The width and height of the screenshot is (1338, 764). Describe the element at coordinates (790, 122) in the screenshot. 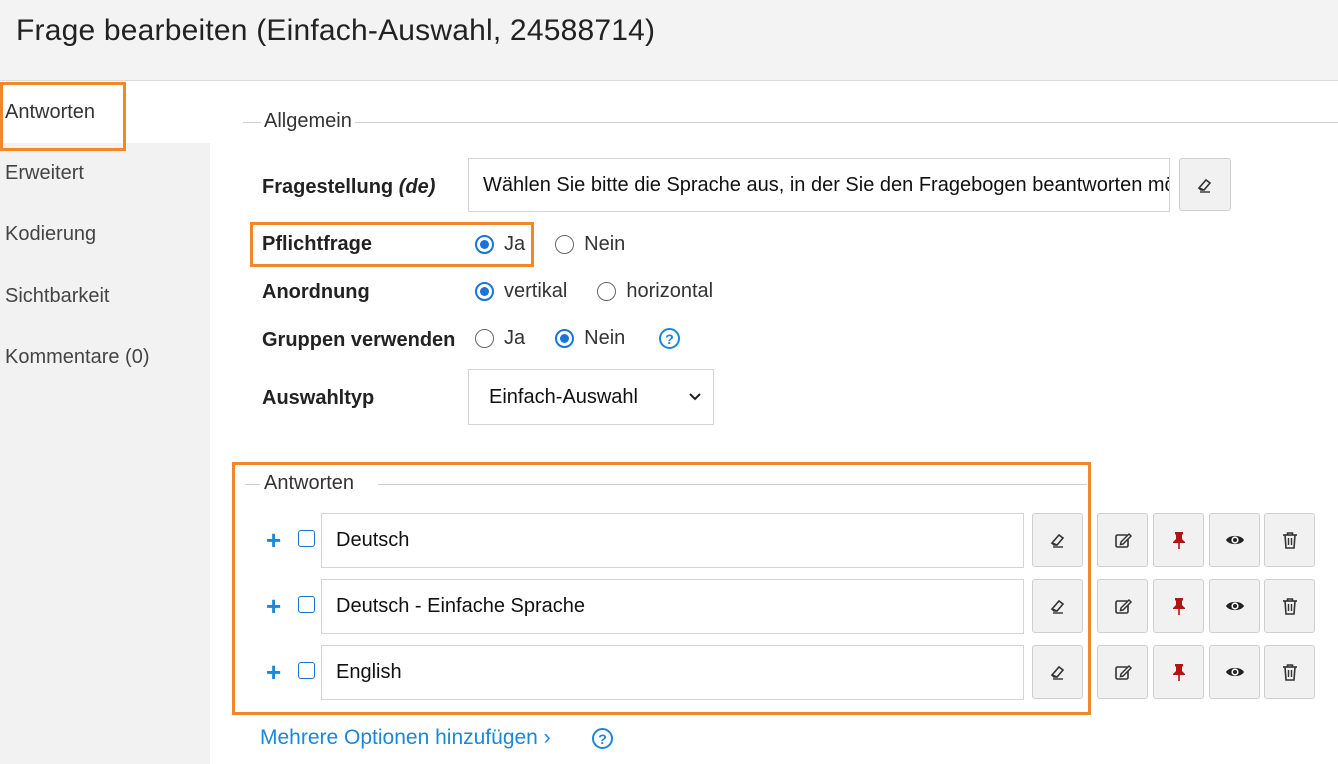

I see `general-divider` at that location.